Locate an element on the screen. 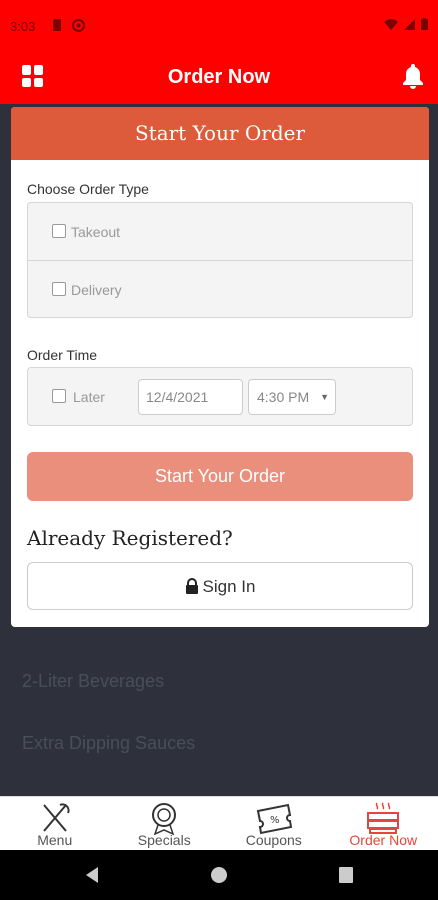 Image resolution: width=438 pixels, height=900 pixels. signal-icon is located at coordinates (409, 24).